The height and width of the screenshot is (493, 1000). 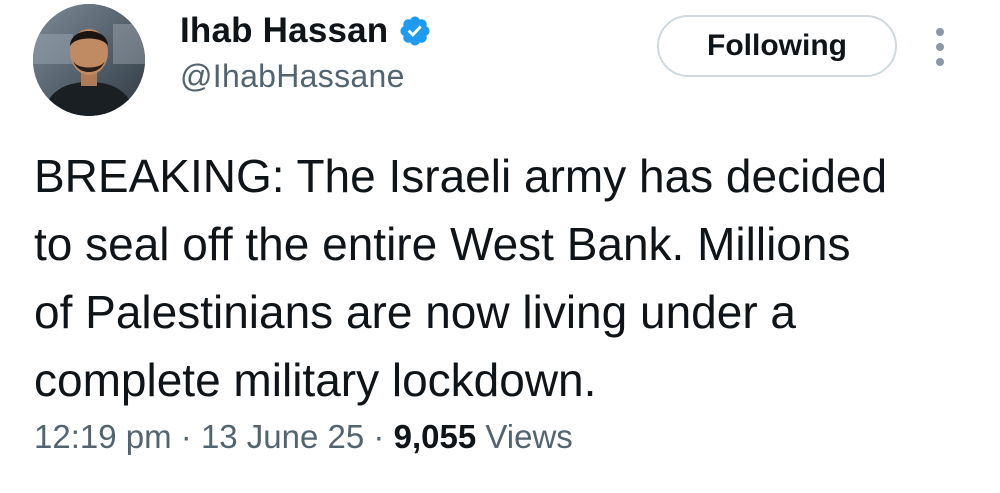 I want to click on views-label: Views, so click(x=528, y=436).